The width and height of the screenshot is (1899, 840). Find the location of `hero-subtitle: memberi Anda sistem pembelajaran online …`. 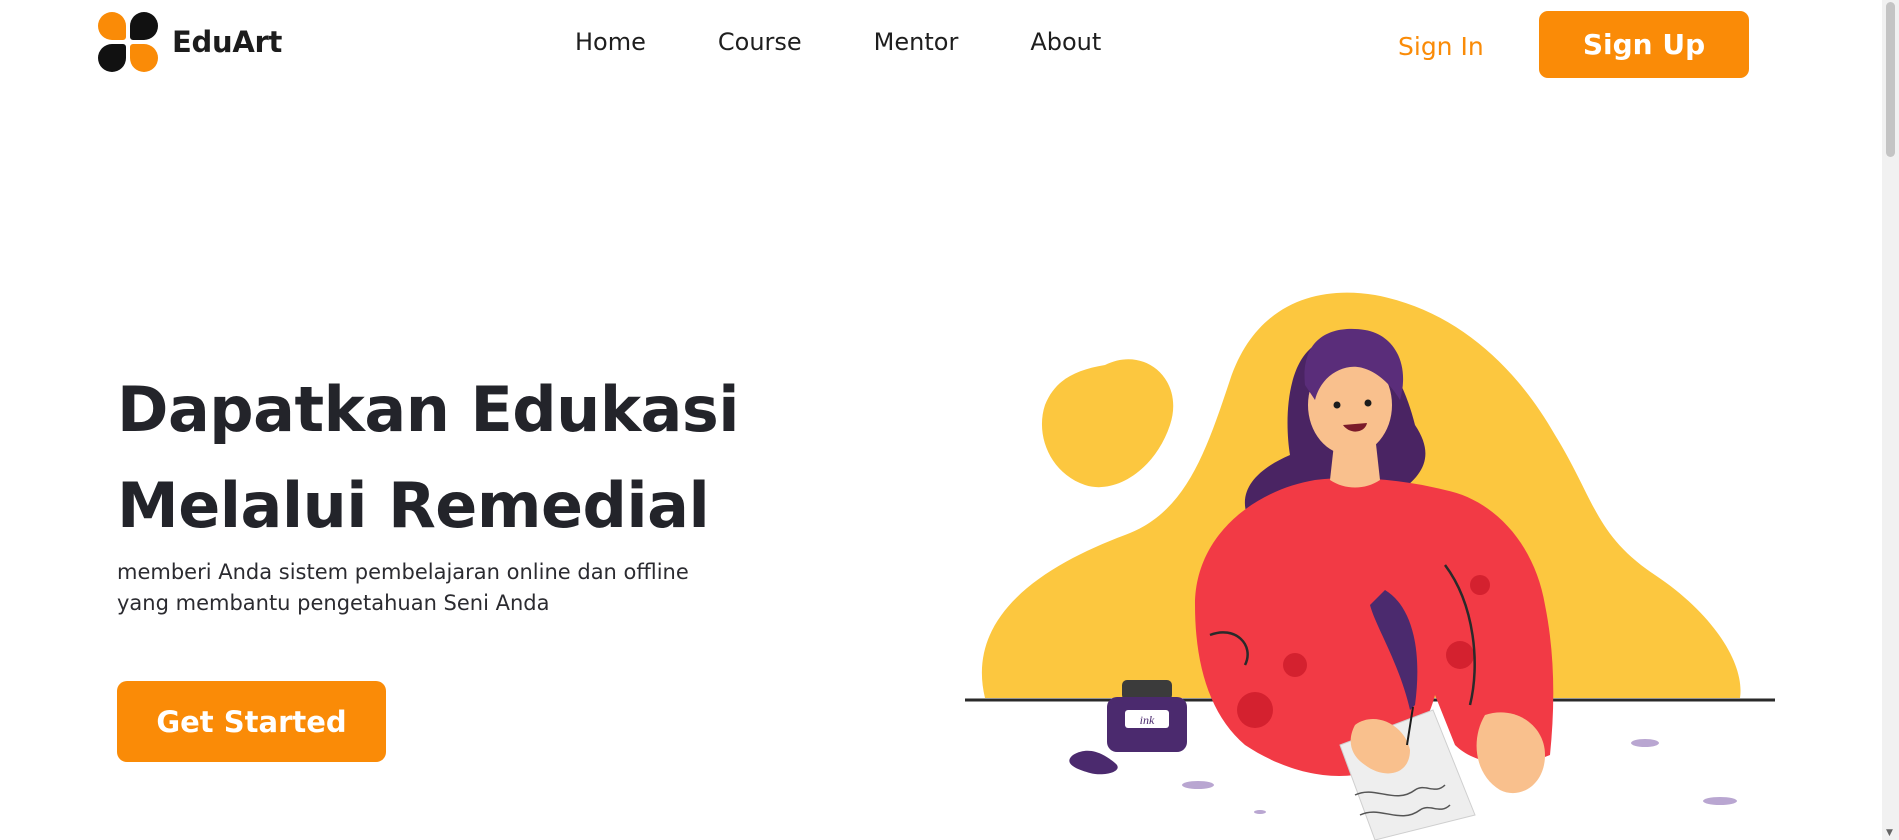

hero-subtitle: memberi Anda sistem pembelajaran online … is located at coordinates (427, 588).